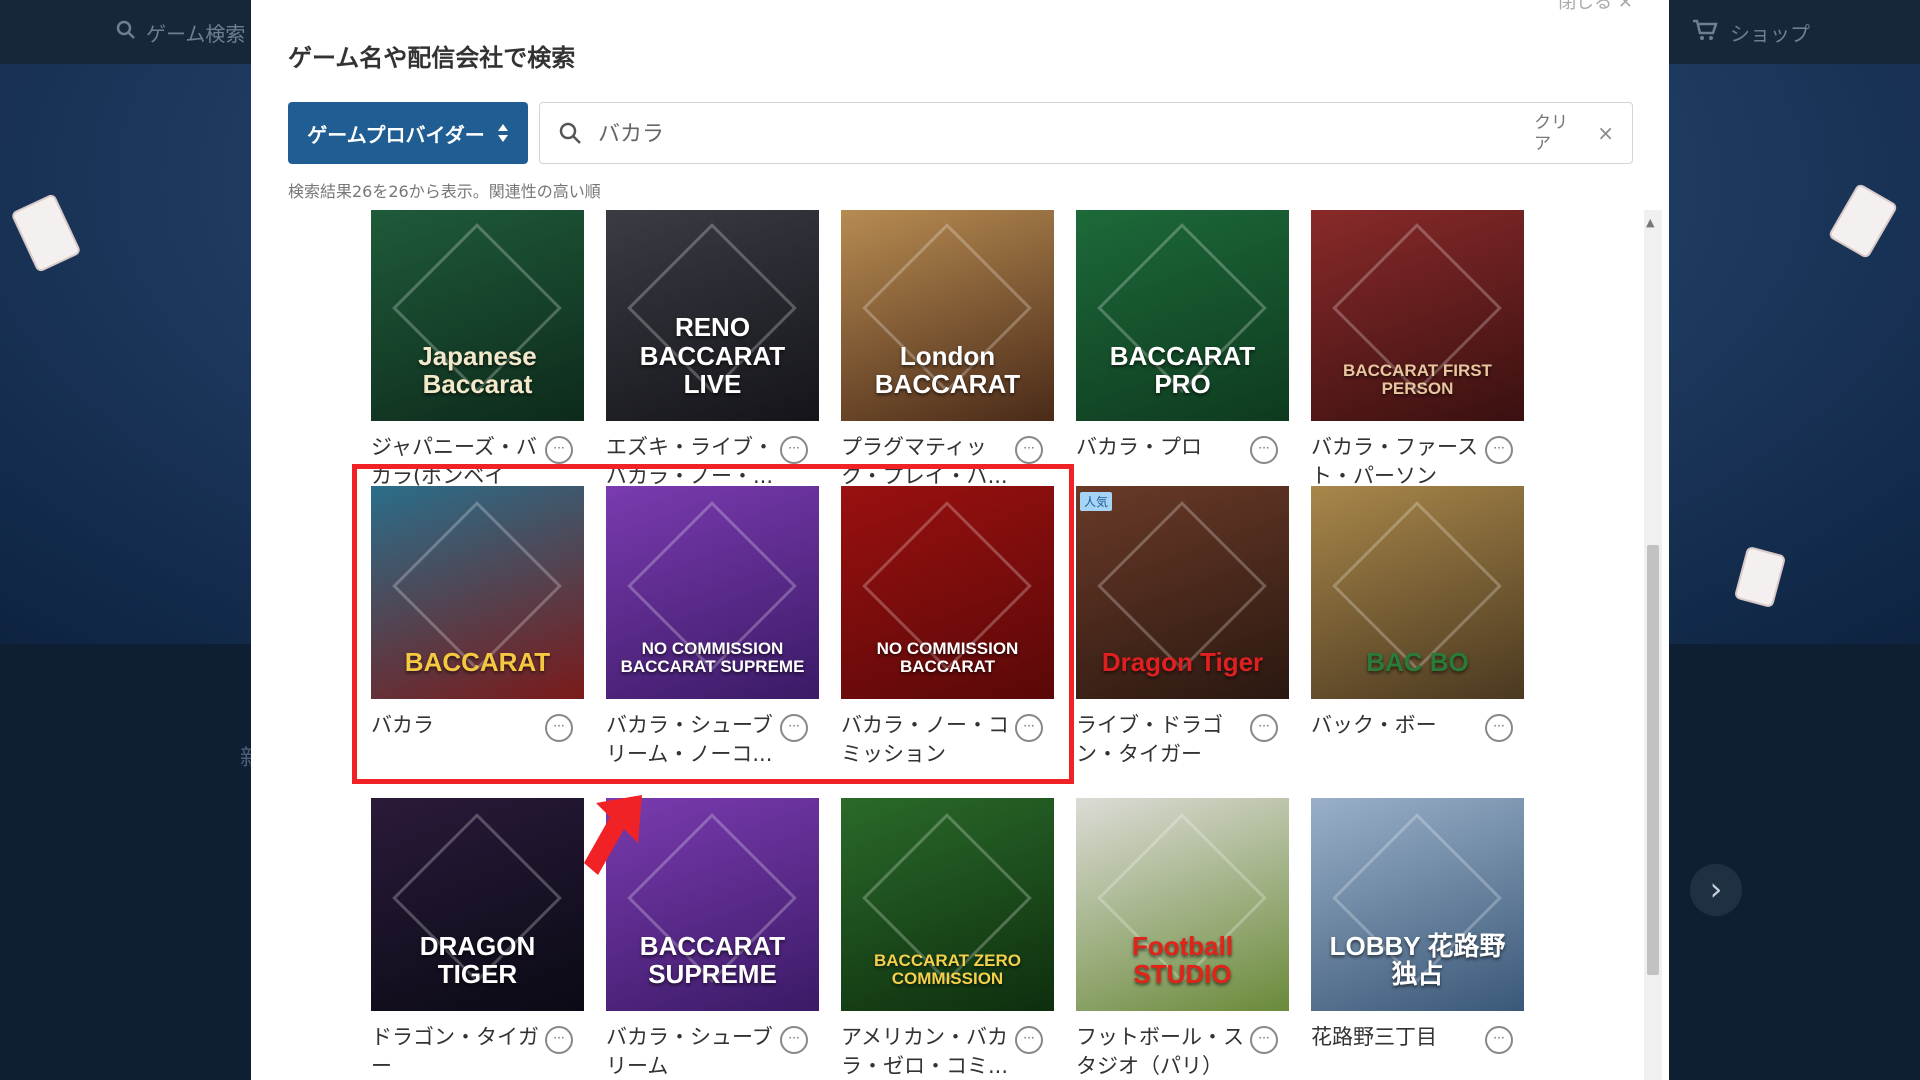 The height and width of the screenshot is (1080, 1920). I want to click on game-thumbnail-title: NO COMMISSION BACCARAT, so click(947, 657).